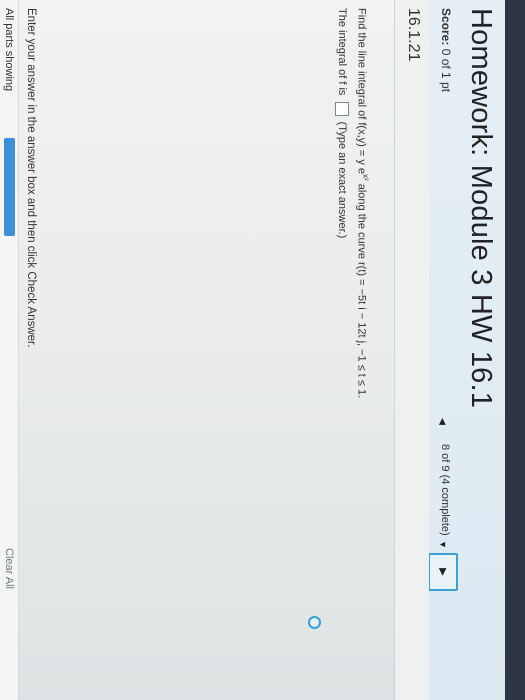 The image size is (525, 700). Describe the element at coordinates (446, 27) in the screenshot. I see `score-label: Score:` at that location.